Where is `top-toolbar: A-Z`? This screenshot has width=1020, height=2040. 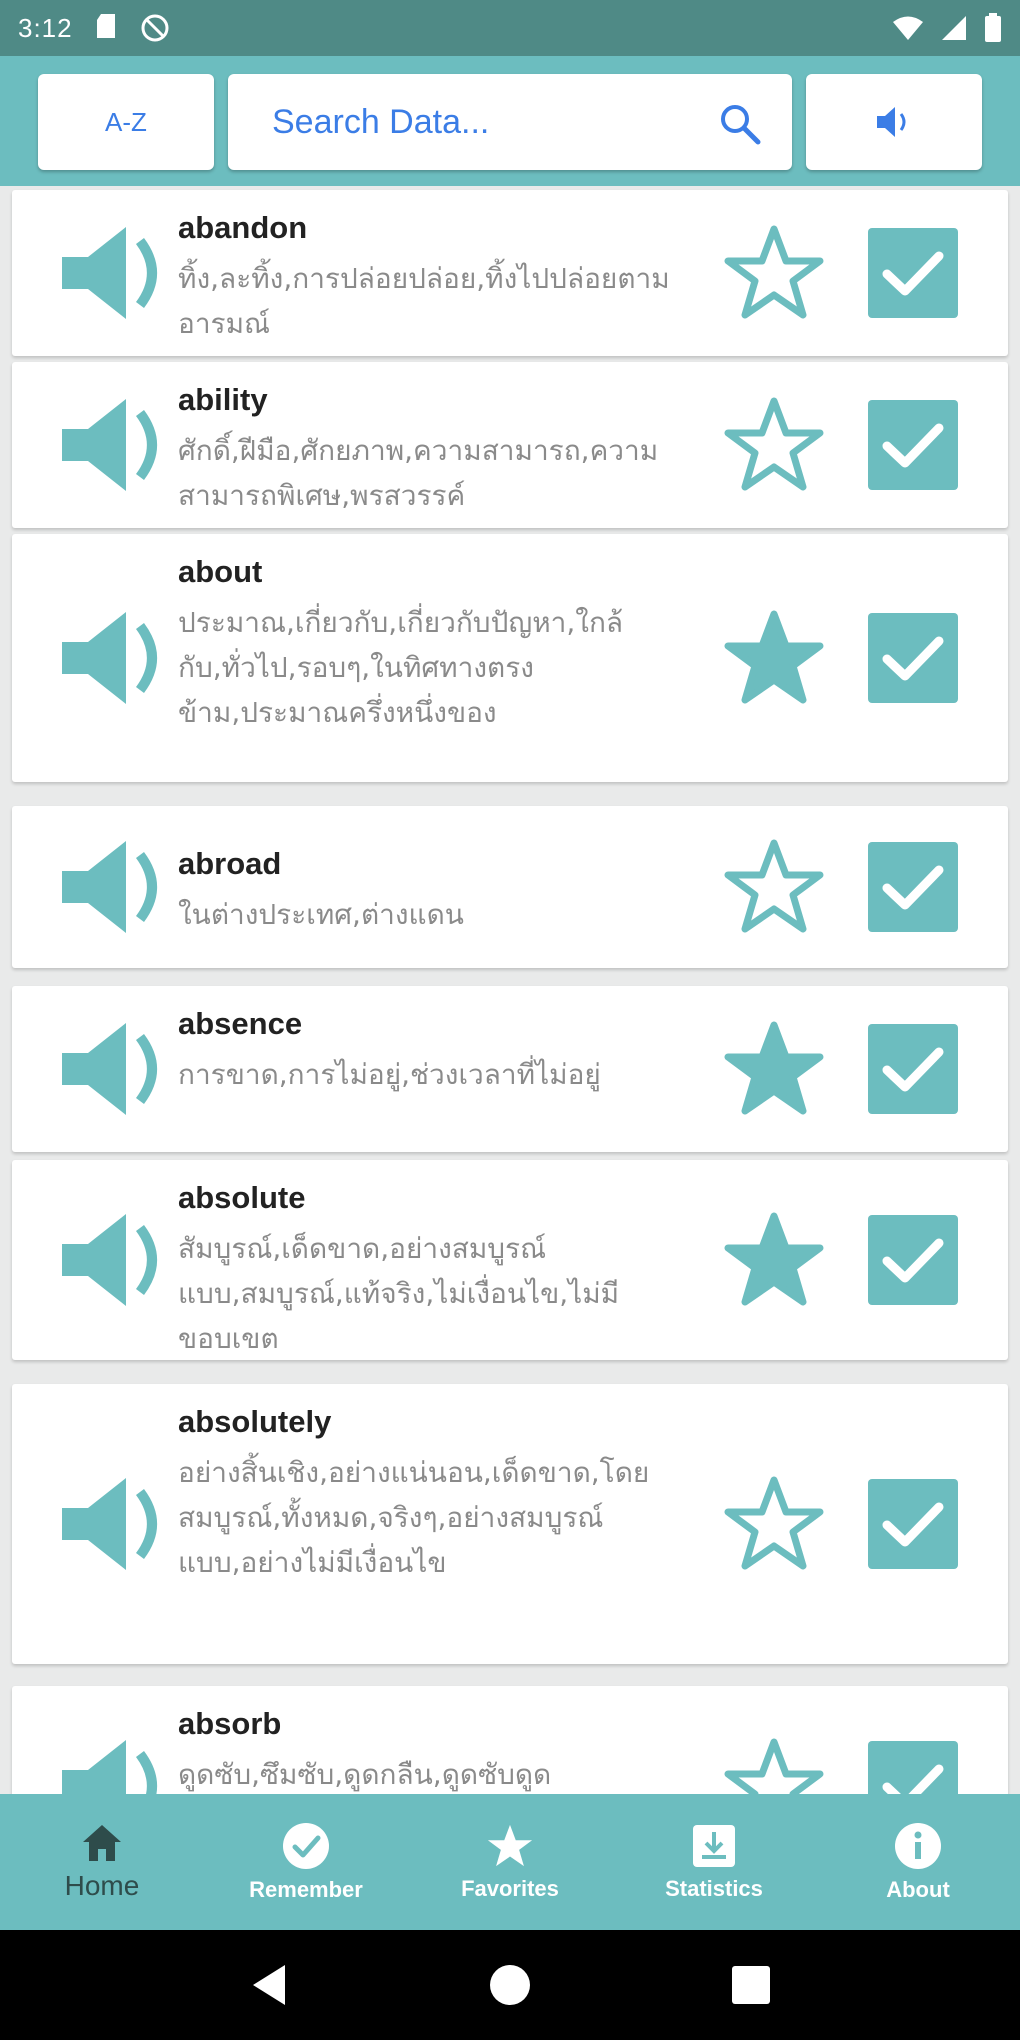 top-toolbar: A-Z is located at coordinates (510, 121).